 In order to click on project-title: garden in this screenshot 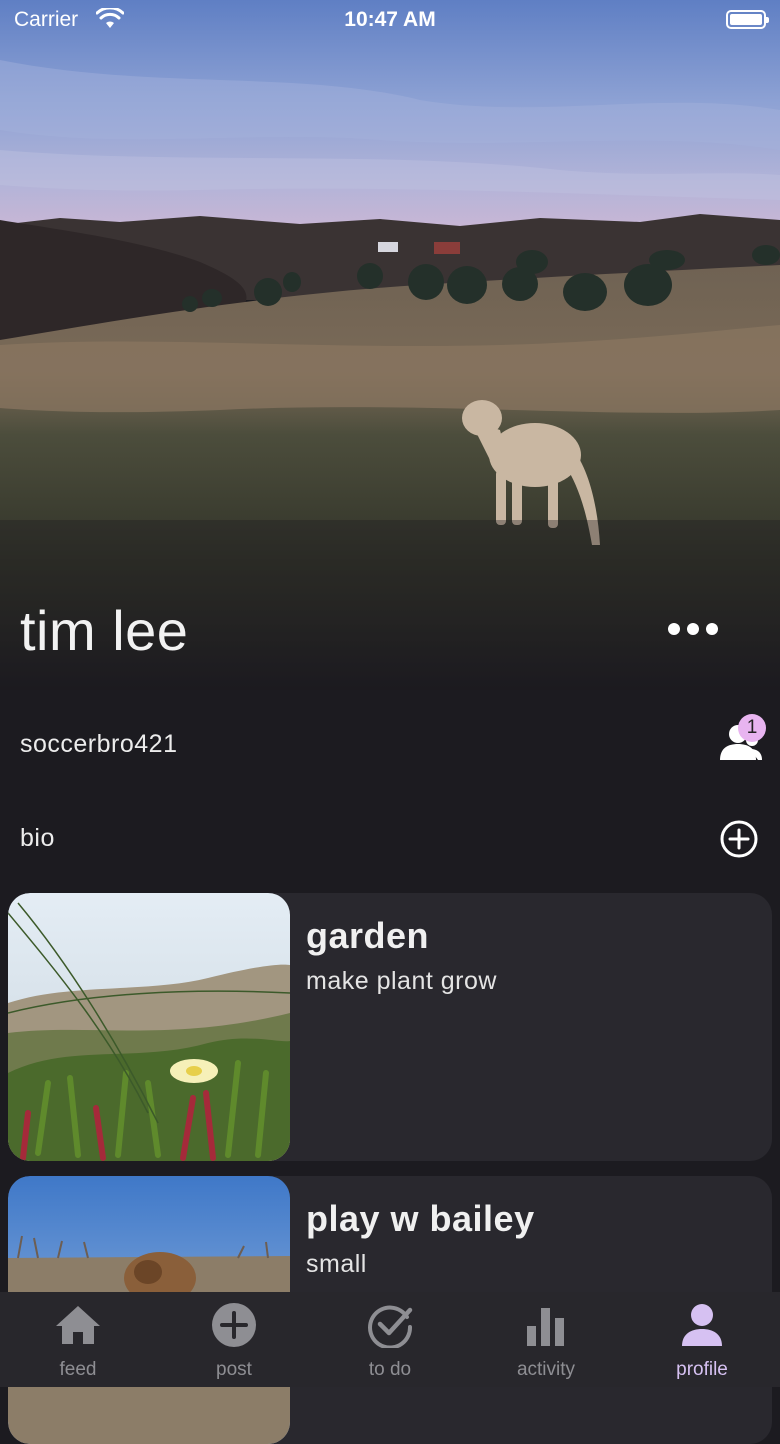, I will do `click(368, 935)`.